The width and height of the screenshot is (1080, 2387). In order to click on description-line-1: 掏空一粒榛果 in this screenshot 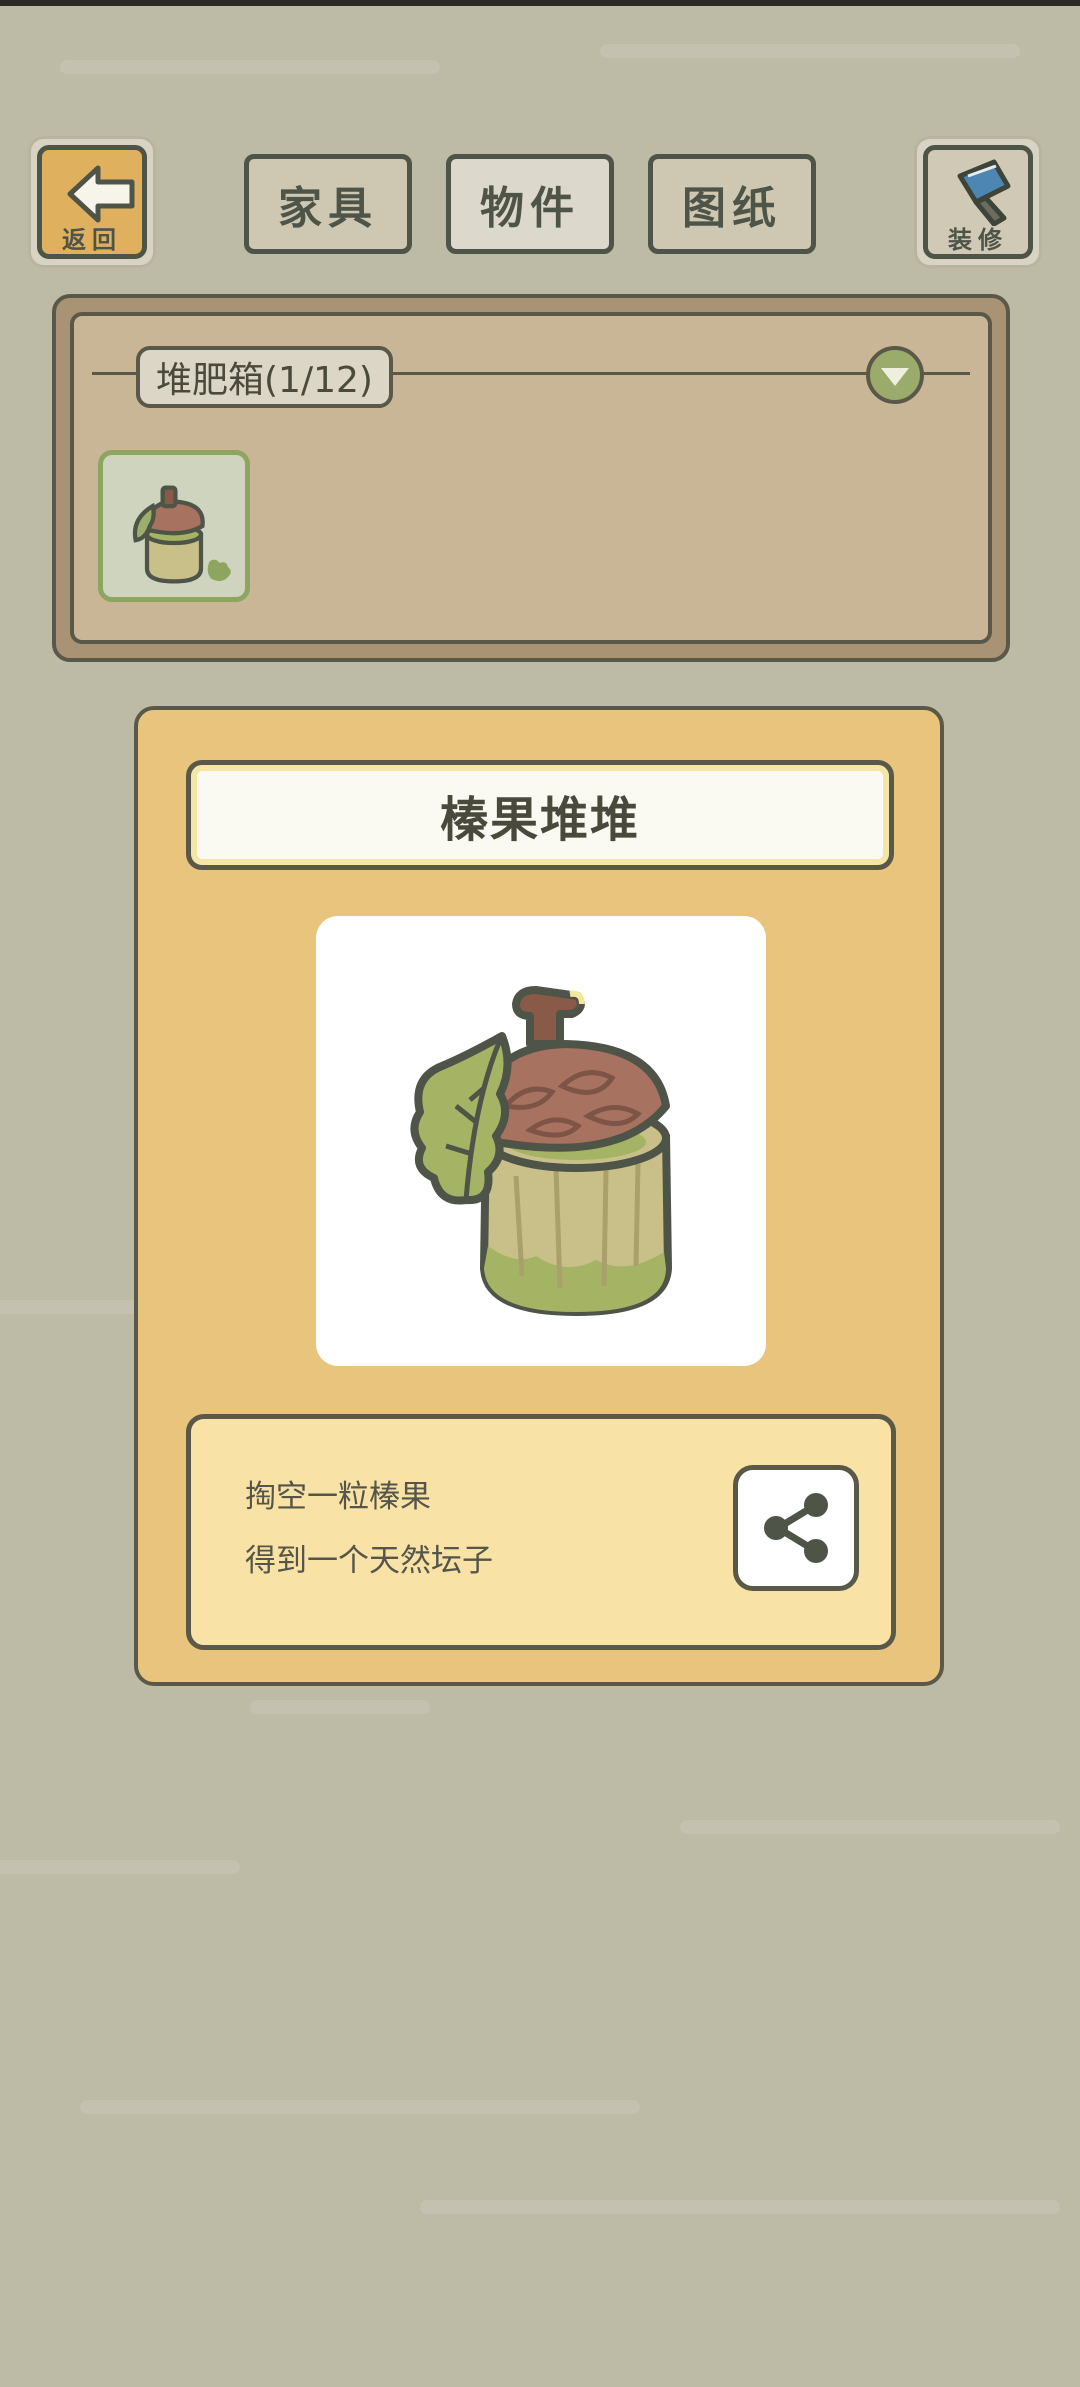, I will do `click(338, 1497)`.